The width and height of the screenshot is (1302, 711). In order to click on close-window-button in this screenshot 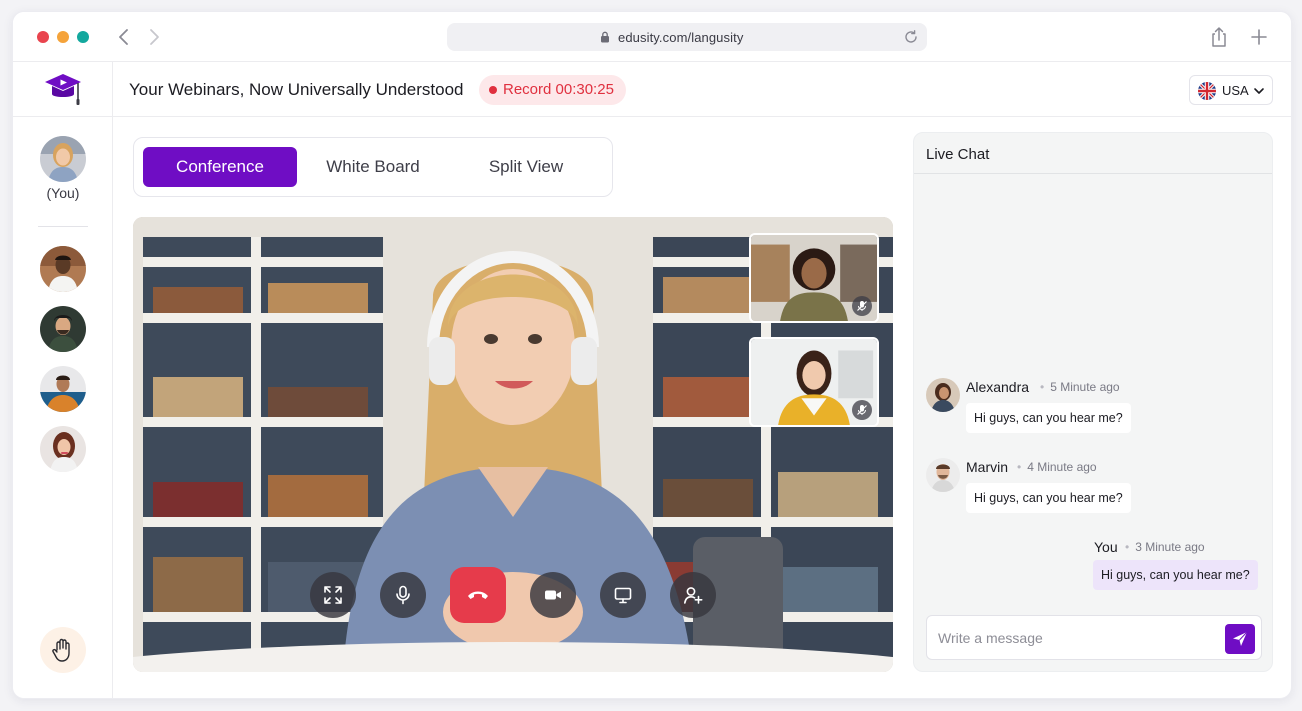, I will do `click(43, 37)`.